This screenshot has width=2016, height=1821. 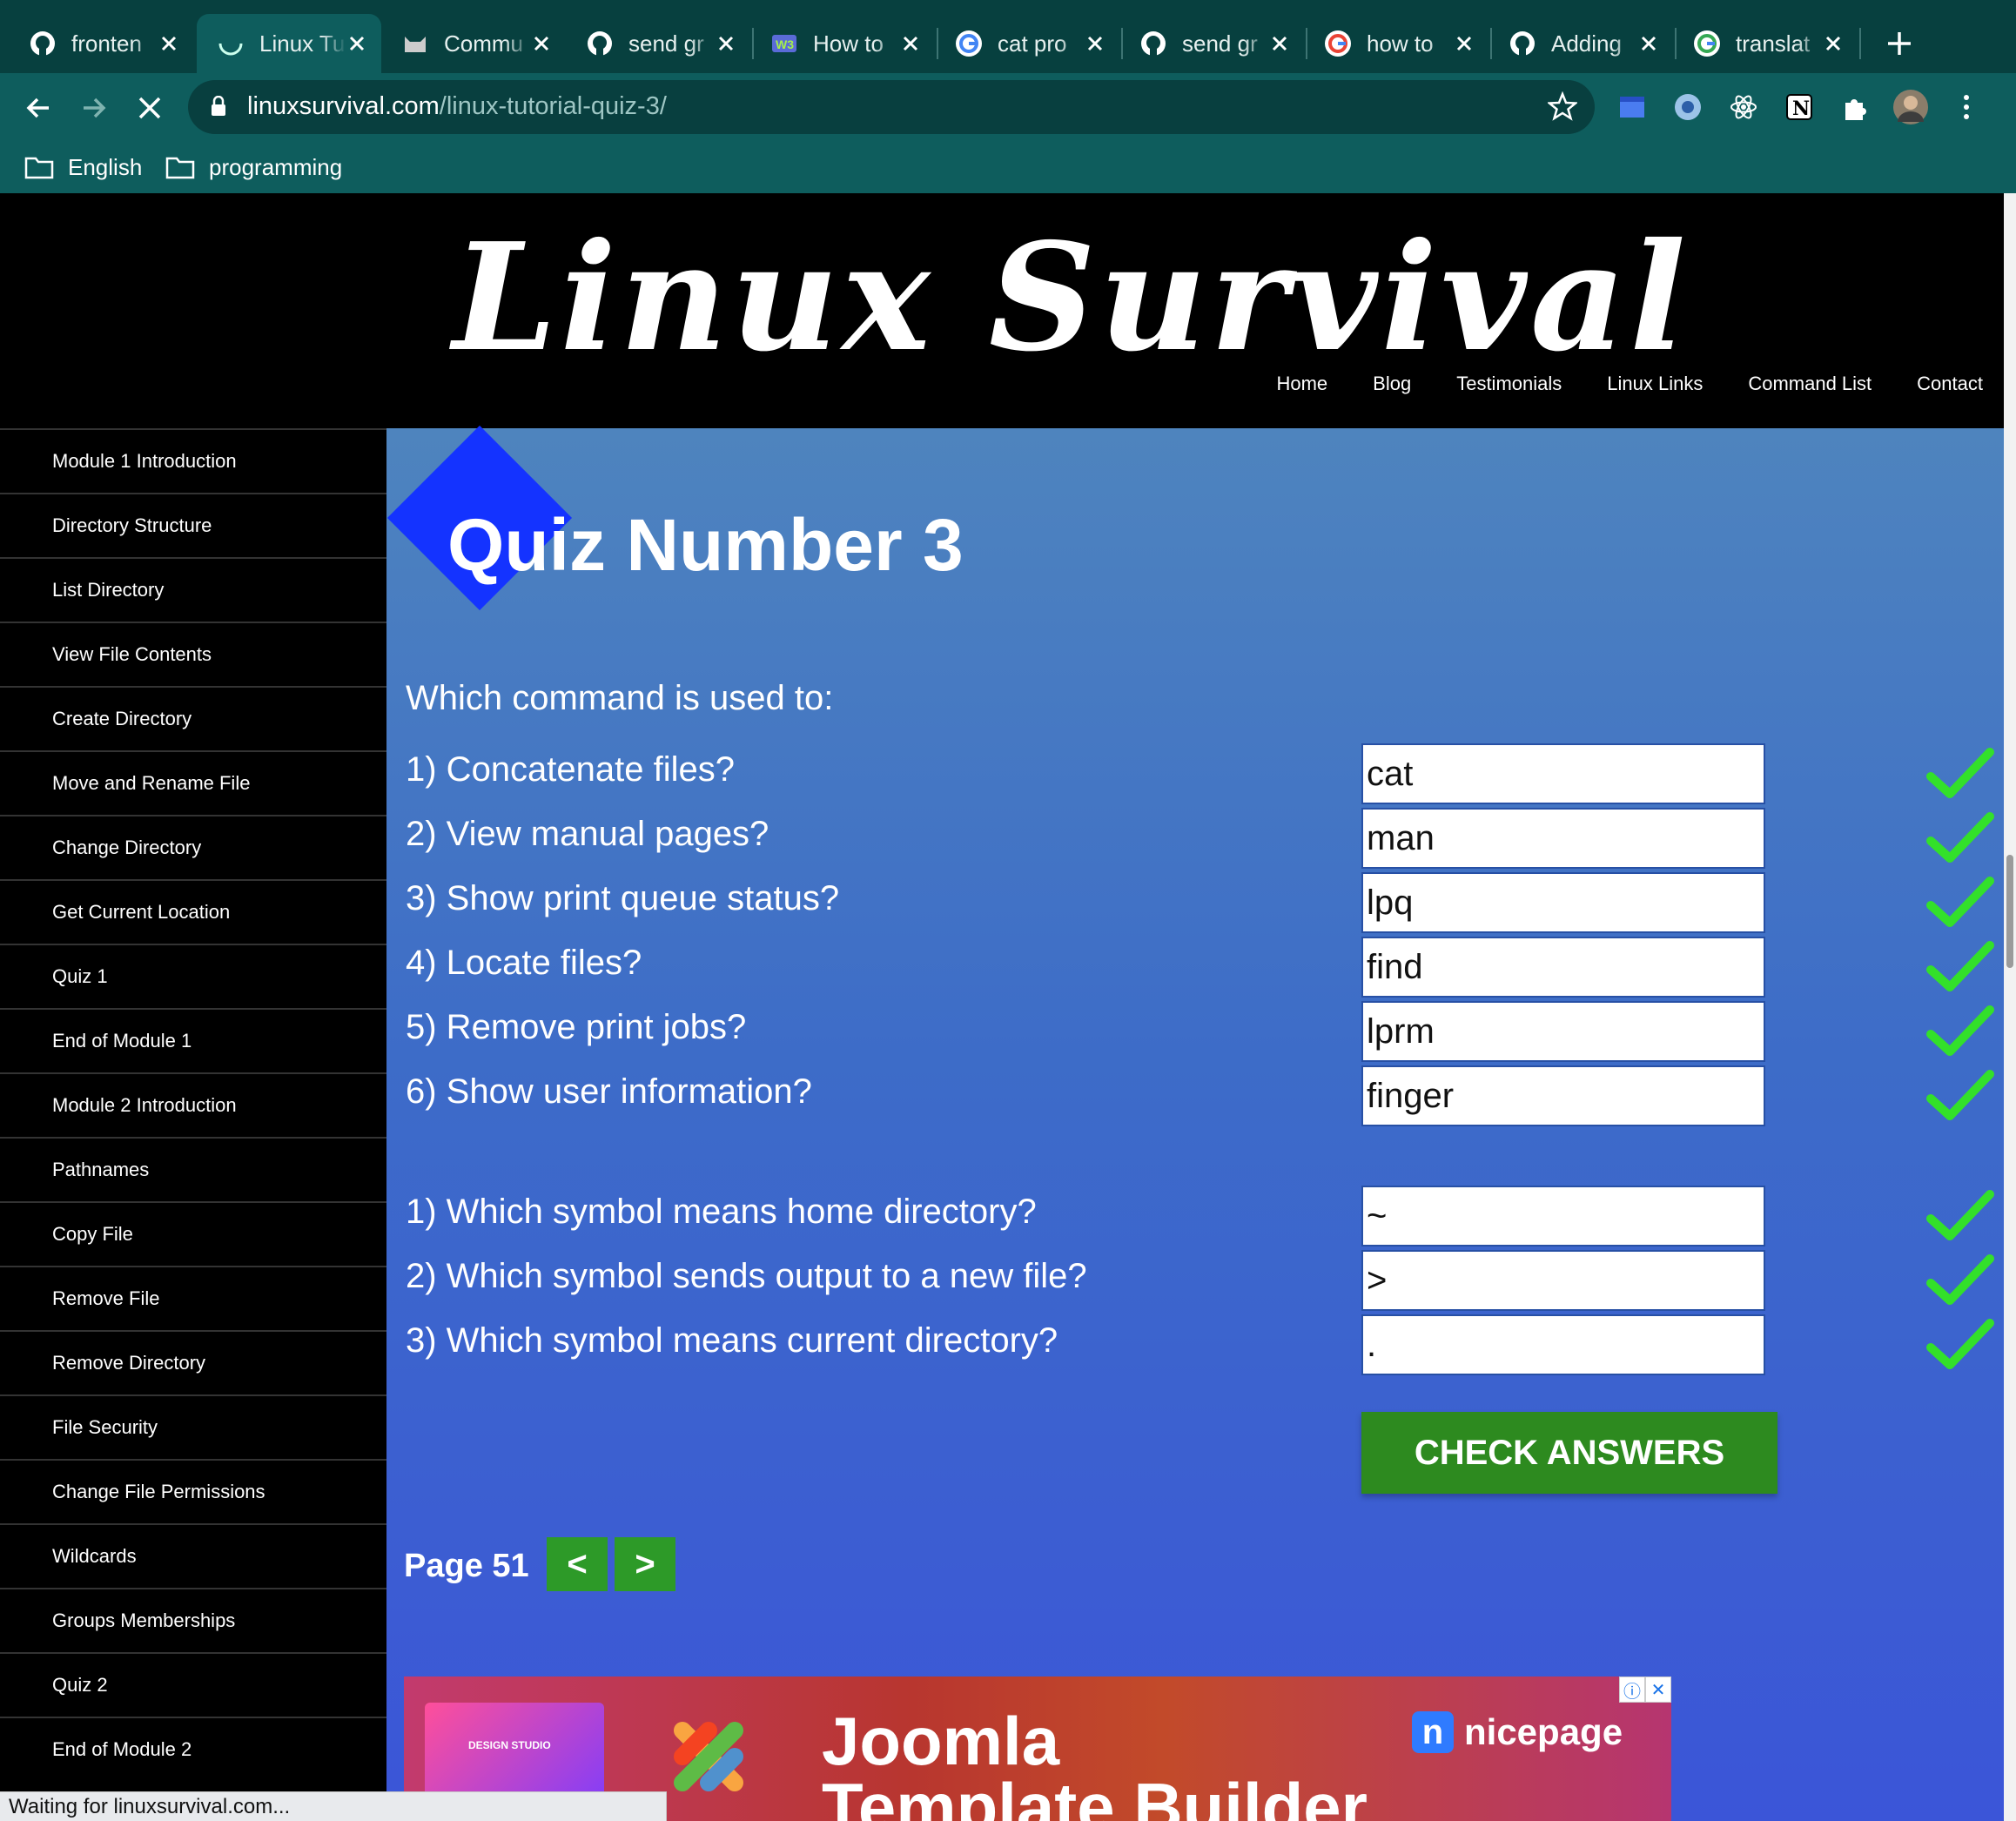 I want to click on tab-5: W3 How to, so click(x=842, y=43).